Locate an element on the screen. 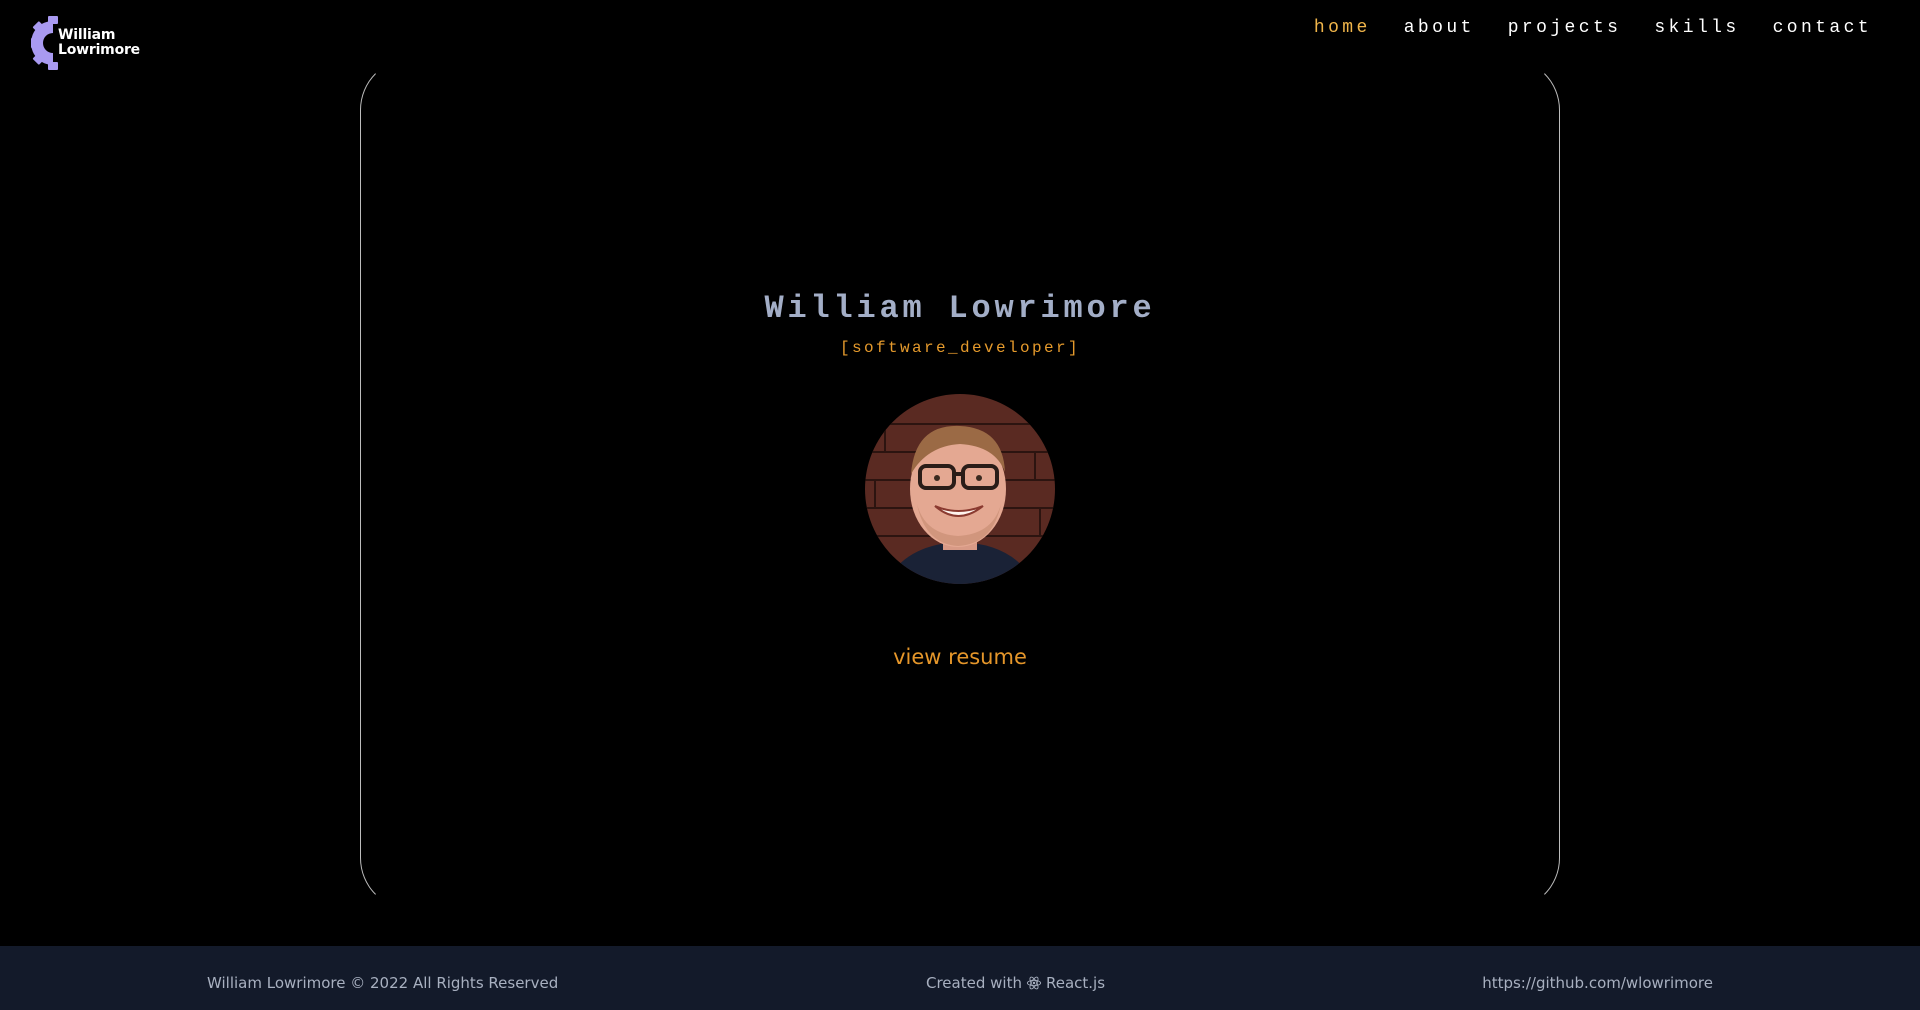  logo-line1: William is located at coordinates (87, 35).